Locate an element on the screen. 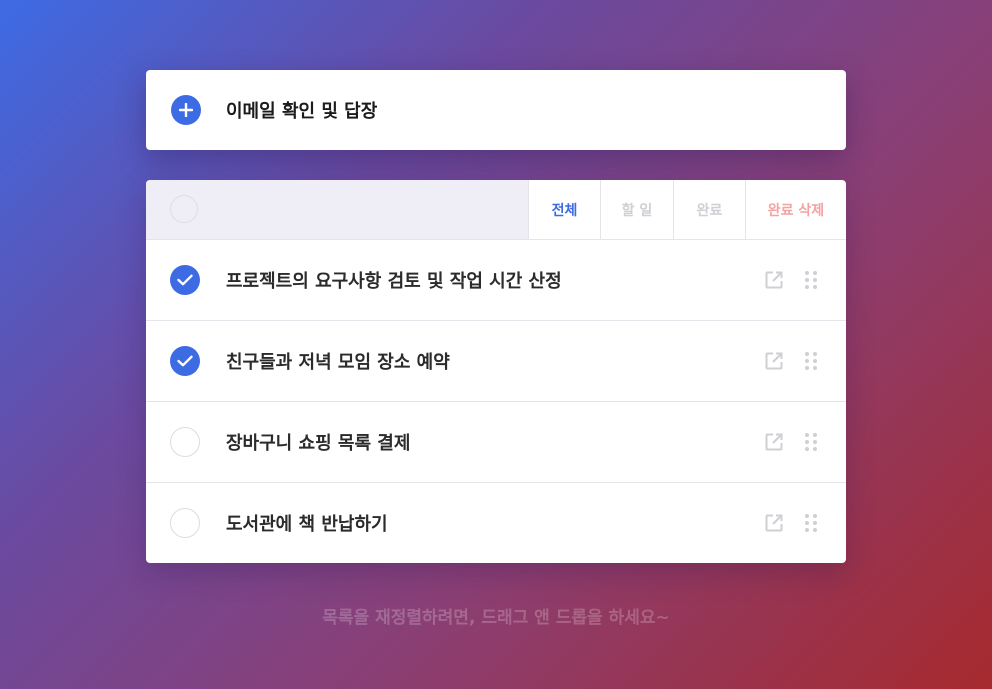 Image resolution: width=992 pixels, height=689 pixels. filter-active-tab: 할 일 is located at coordinates (636, 209).